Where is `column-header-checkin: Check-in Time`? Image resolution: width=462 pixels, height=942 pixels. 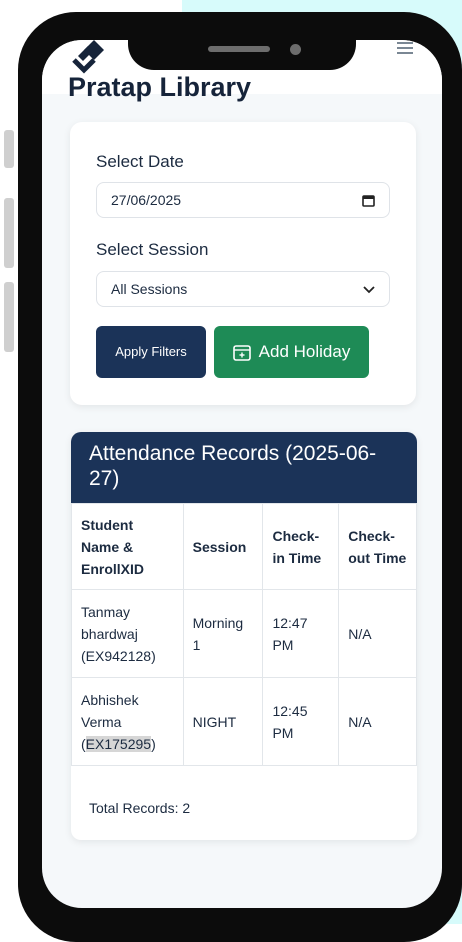 column-header-checkin: Check-in Time is located at coordinates (301, 546).